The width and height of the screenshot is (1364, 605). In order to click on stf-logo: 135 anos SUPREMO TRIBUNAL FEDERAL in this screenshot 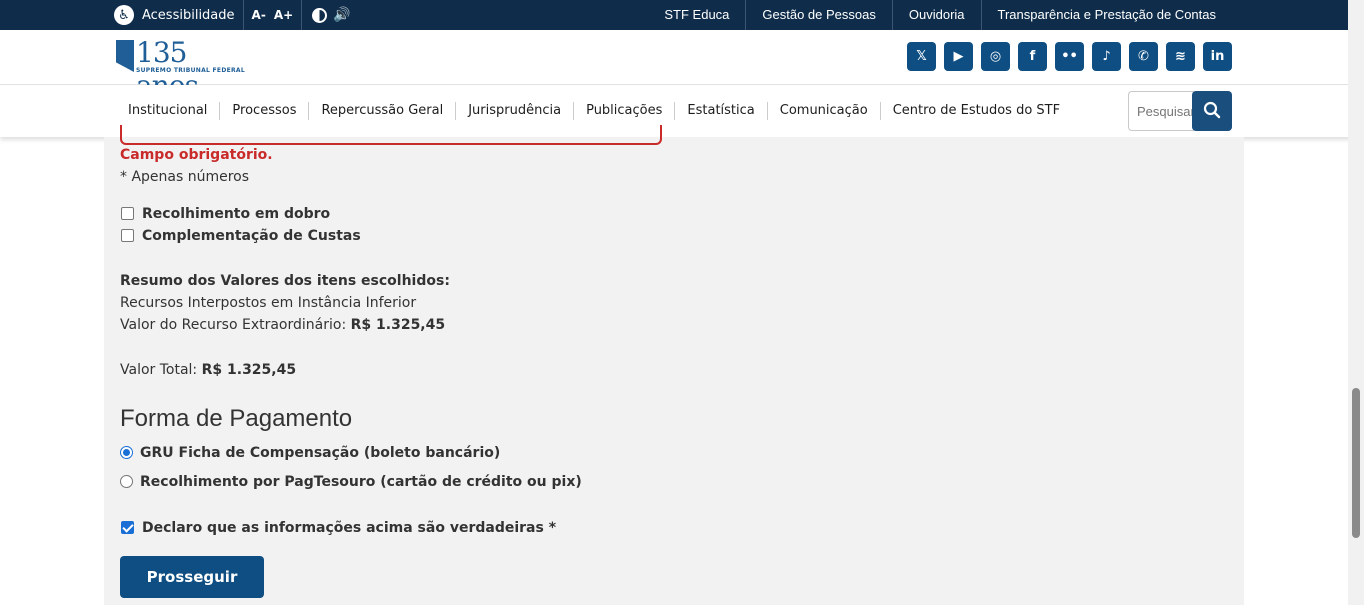, I will do `click(186, 69)`.